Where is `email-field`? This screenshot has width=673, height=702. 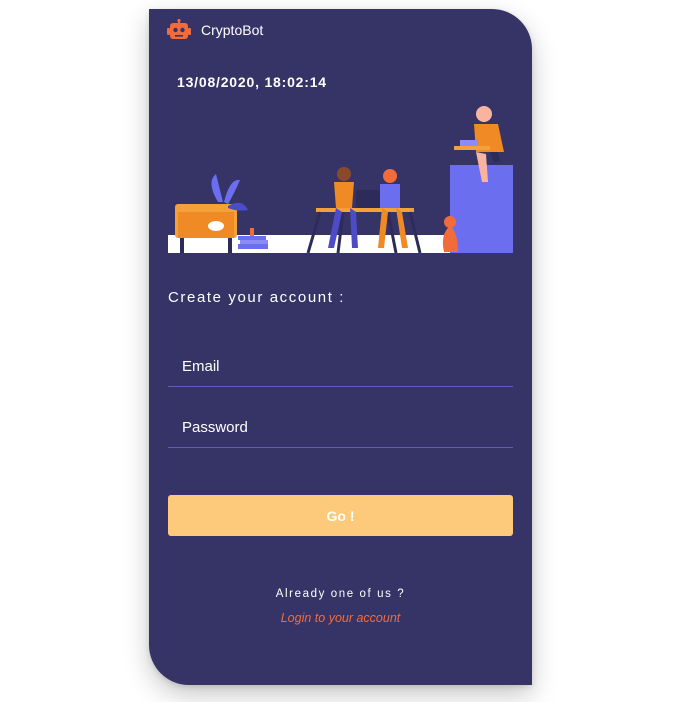 email-field is located at coordinates (340, 367).